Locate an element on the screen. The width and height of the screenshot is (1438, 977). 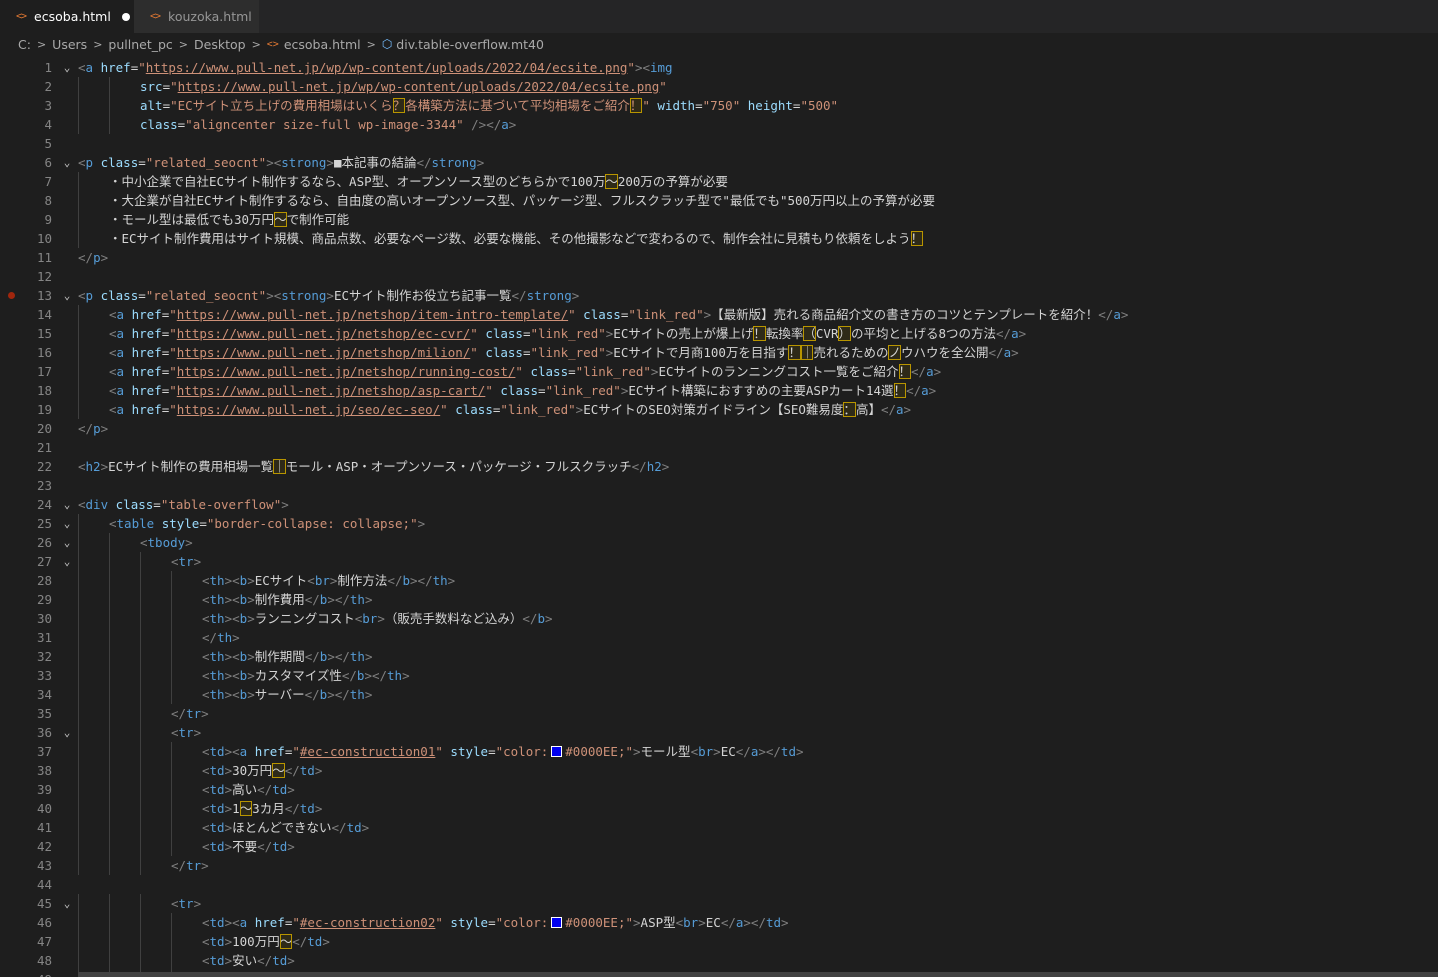
code-line: 34 <th><b>サーバー</b></th> is located at coordinates (719, 694).